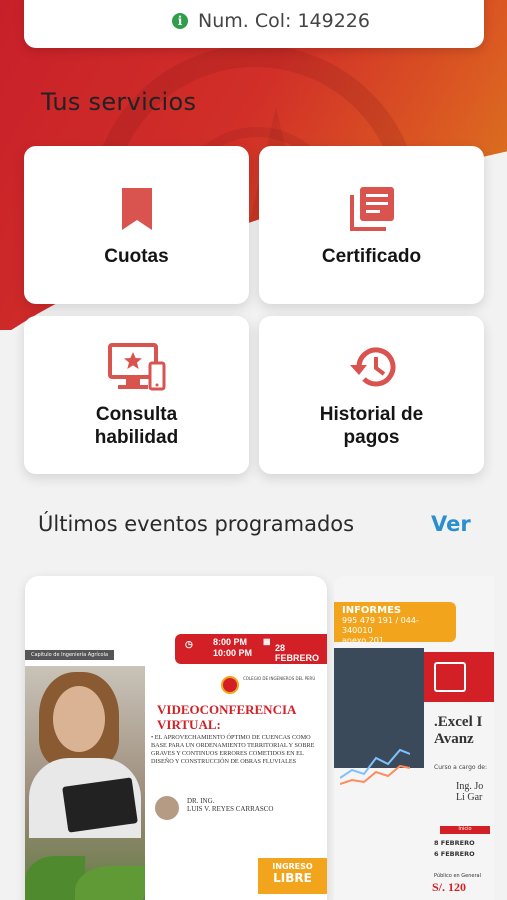 Image resolution: width=507 pixels, height=900 pixels. I want to click on service-tile-consulta-habilidad: Consulta habilidad, so click(136, 395).